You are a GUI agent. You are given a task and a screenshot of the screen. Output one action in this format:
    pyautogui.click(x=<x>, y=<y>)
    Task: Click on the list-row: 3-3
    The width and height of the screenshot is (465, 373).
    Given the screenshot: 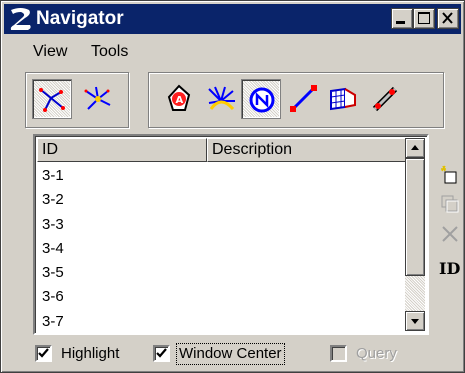 What is the action you would take?
    pyautogui.click(x=222, y=225)
    